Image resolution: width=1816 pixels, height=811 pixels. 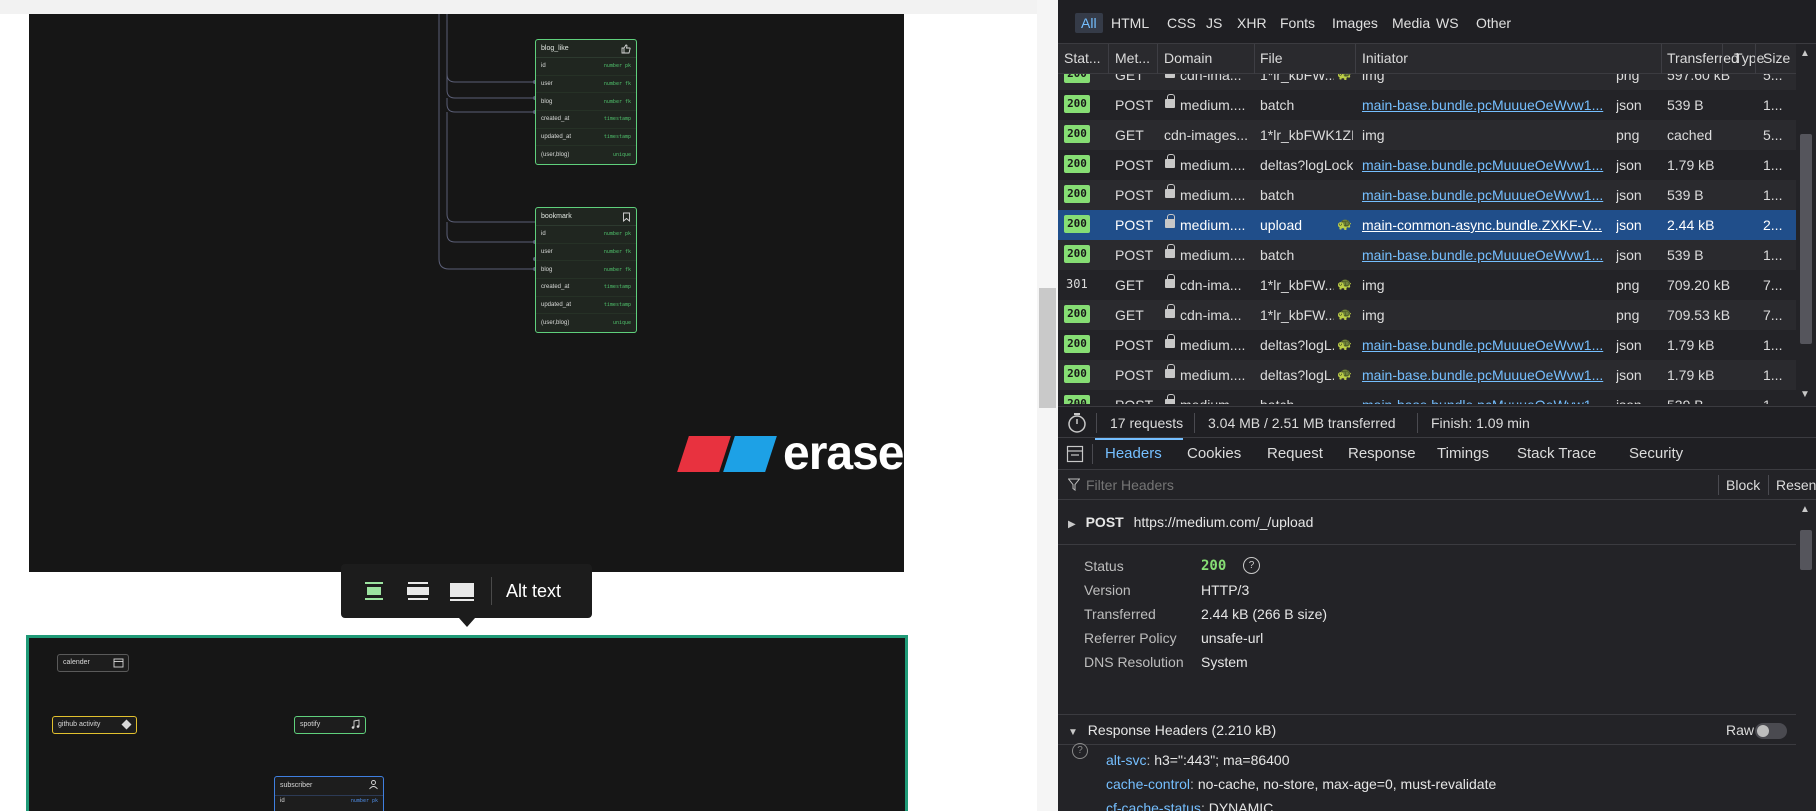 I want to click on column-header-7: Size, so click(x=1776, y=58).